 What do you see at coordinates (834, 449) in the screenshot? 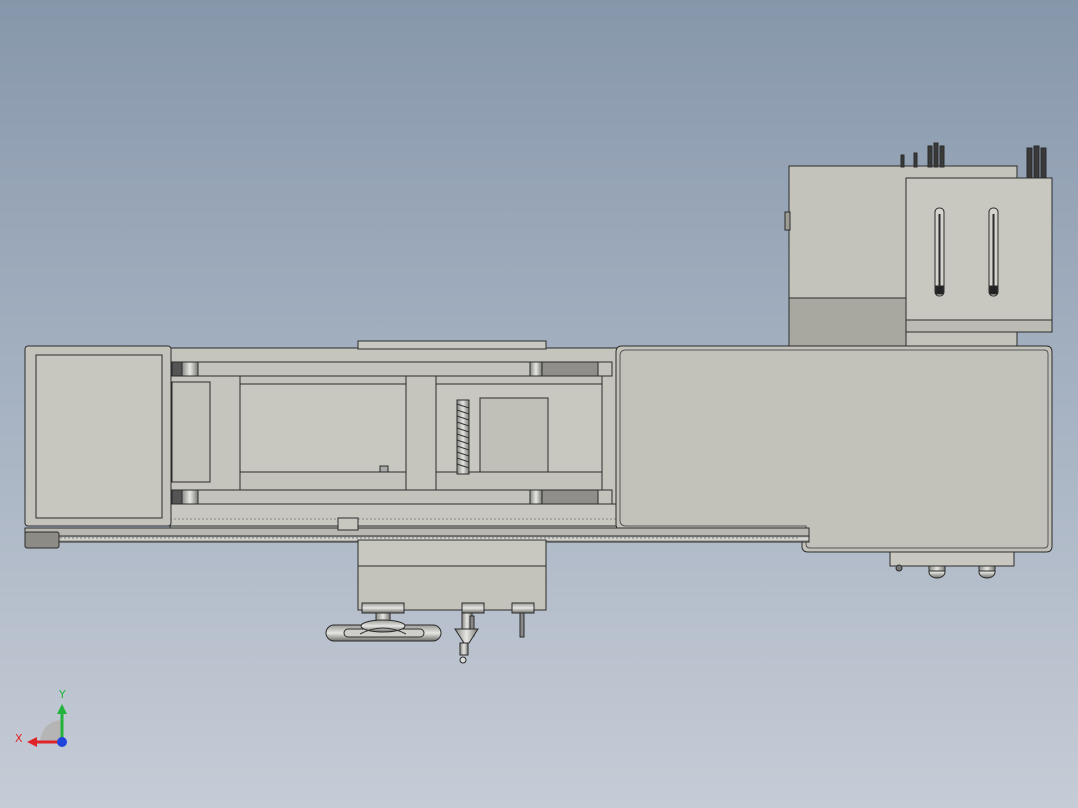
I see `machine-cover` at bounding box center [834, 449].